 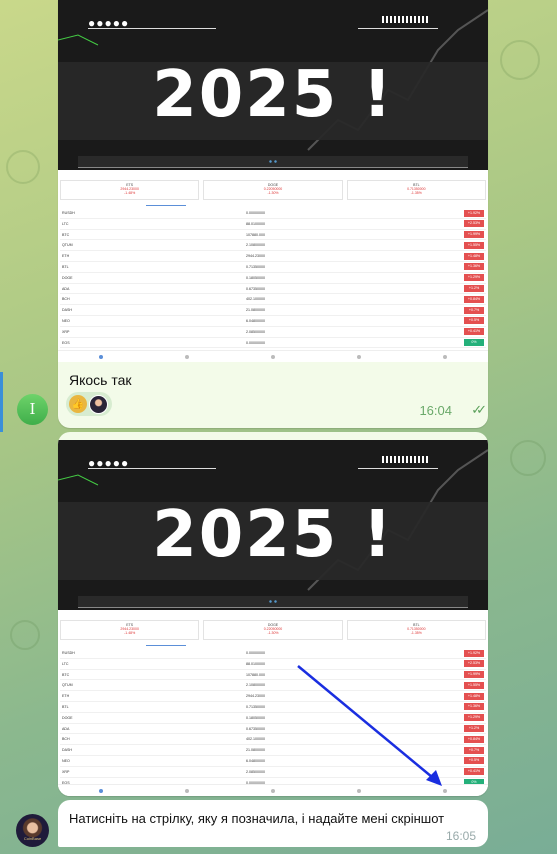 I want to click on coin-price: 21.0800000, so click(x=255, y=750).